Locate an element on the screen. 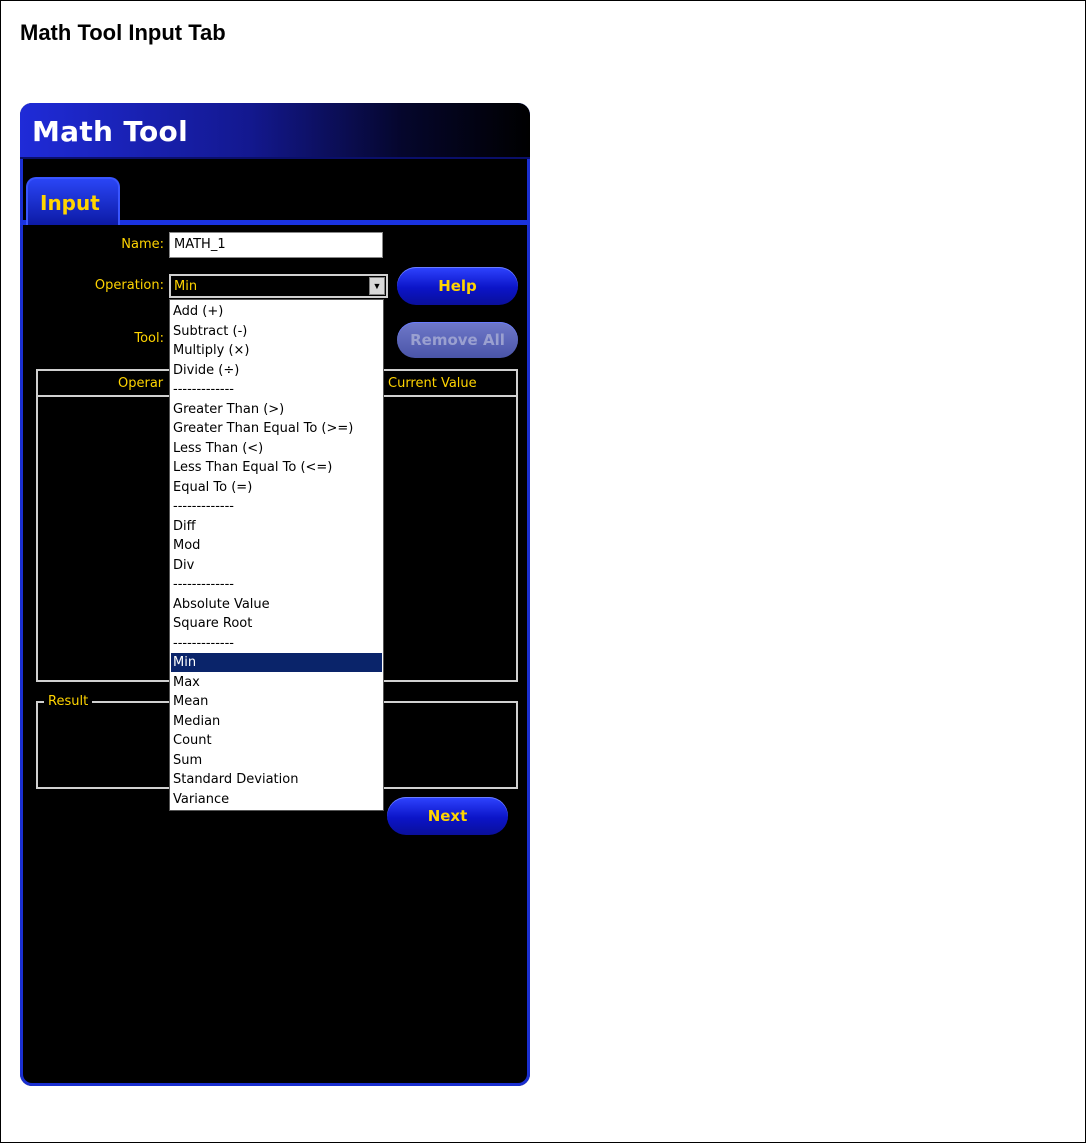 This screenshot has height=1143, width=1086. dropdown-option: Add (+) is located at coordinates (276, 311).